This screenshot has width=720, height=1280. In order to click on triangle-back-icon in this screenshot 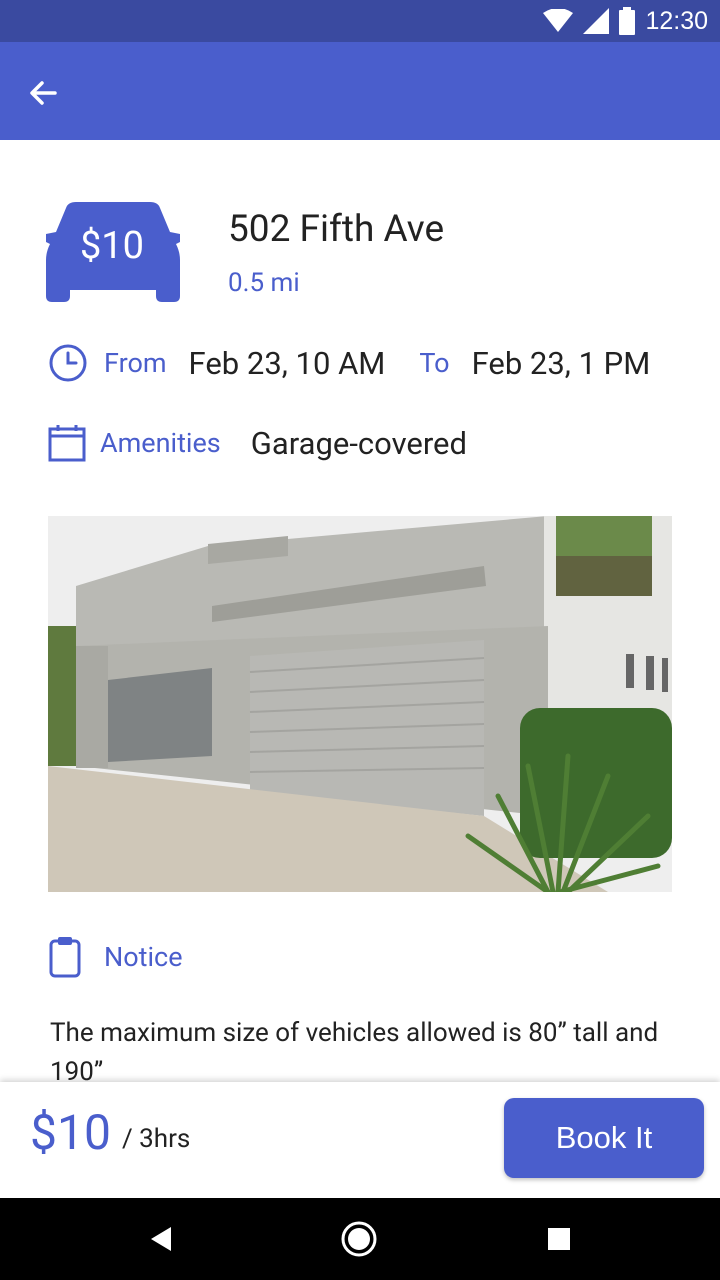, I will do `click(161, 1239)`.